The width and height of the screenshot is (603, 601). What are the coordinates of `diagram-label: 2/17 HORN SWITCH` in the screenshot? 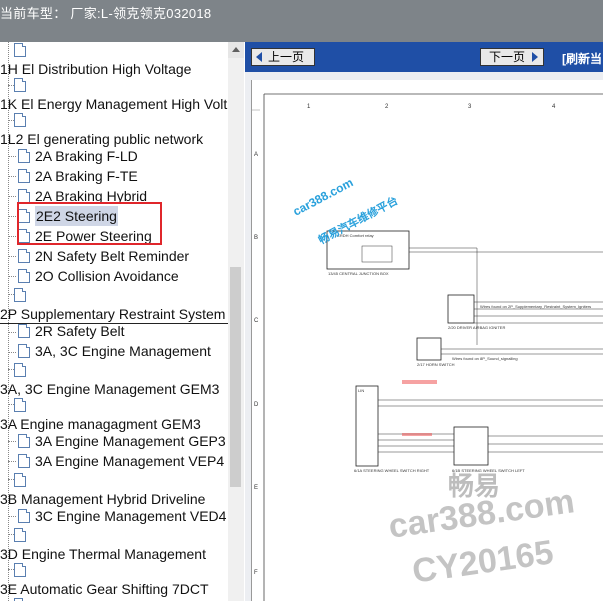 It's located at (436, 364).